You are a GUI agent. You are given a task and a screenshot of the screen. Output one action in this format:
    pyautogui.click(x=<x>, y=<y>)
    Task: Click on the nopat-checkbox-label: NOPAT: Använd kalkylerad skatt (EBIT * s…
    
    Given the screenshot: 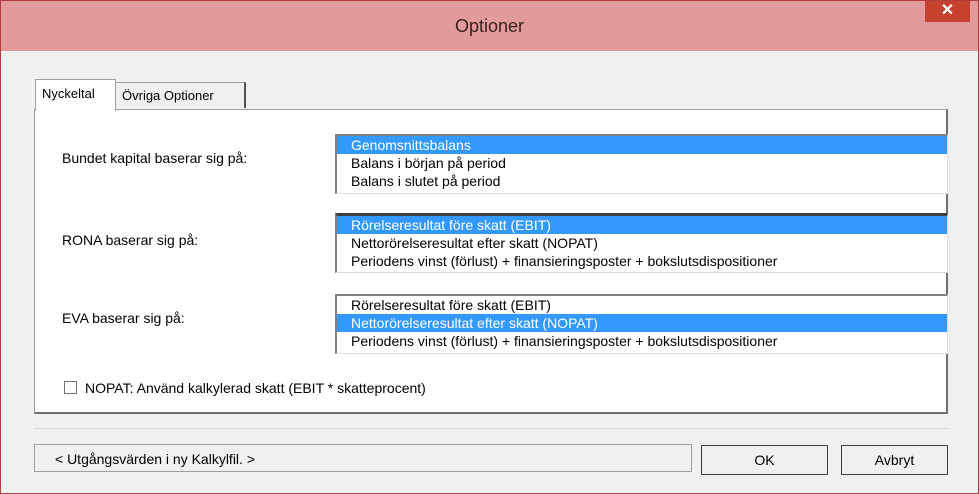 What is the action you would take?
    pyautogui.click(x=255, y=388)
    